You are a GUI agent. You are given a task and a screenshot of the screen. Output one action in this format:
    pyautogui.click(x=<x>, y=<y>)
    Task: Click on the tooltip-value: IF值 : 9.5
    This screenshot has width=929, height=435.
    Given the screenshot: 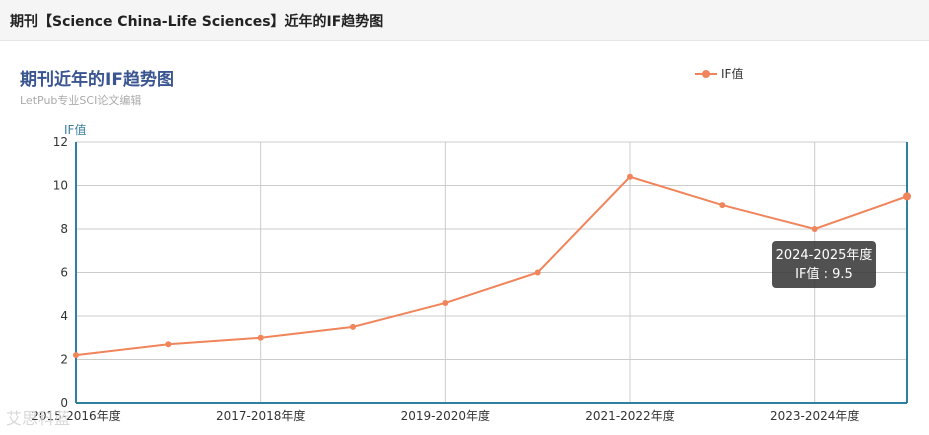 What is the action you would take?
    pyautogui.click(x=824, y=274)
    